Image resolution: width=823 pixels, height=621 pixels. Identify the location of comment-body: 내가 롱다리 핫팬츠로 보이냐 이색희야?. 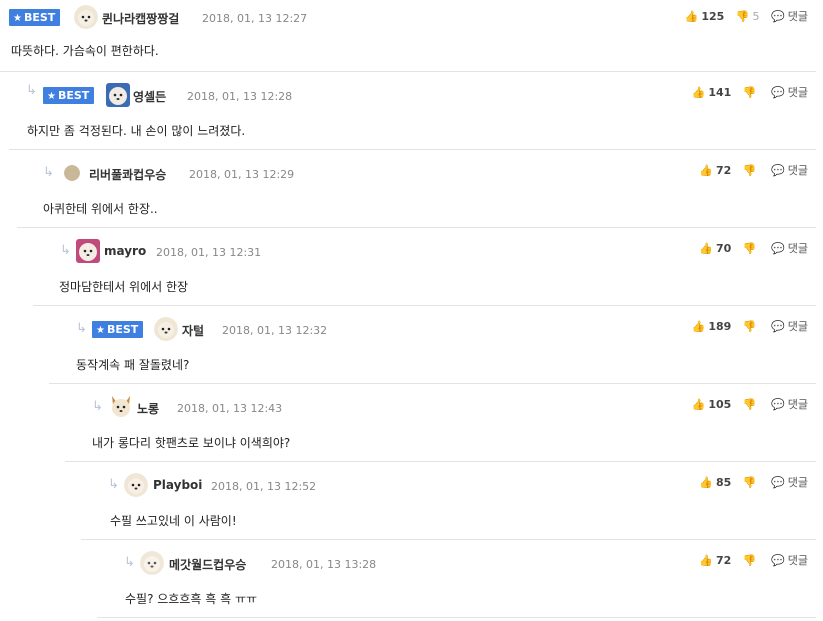
(191, 443).